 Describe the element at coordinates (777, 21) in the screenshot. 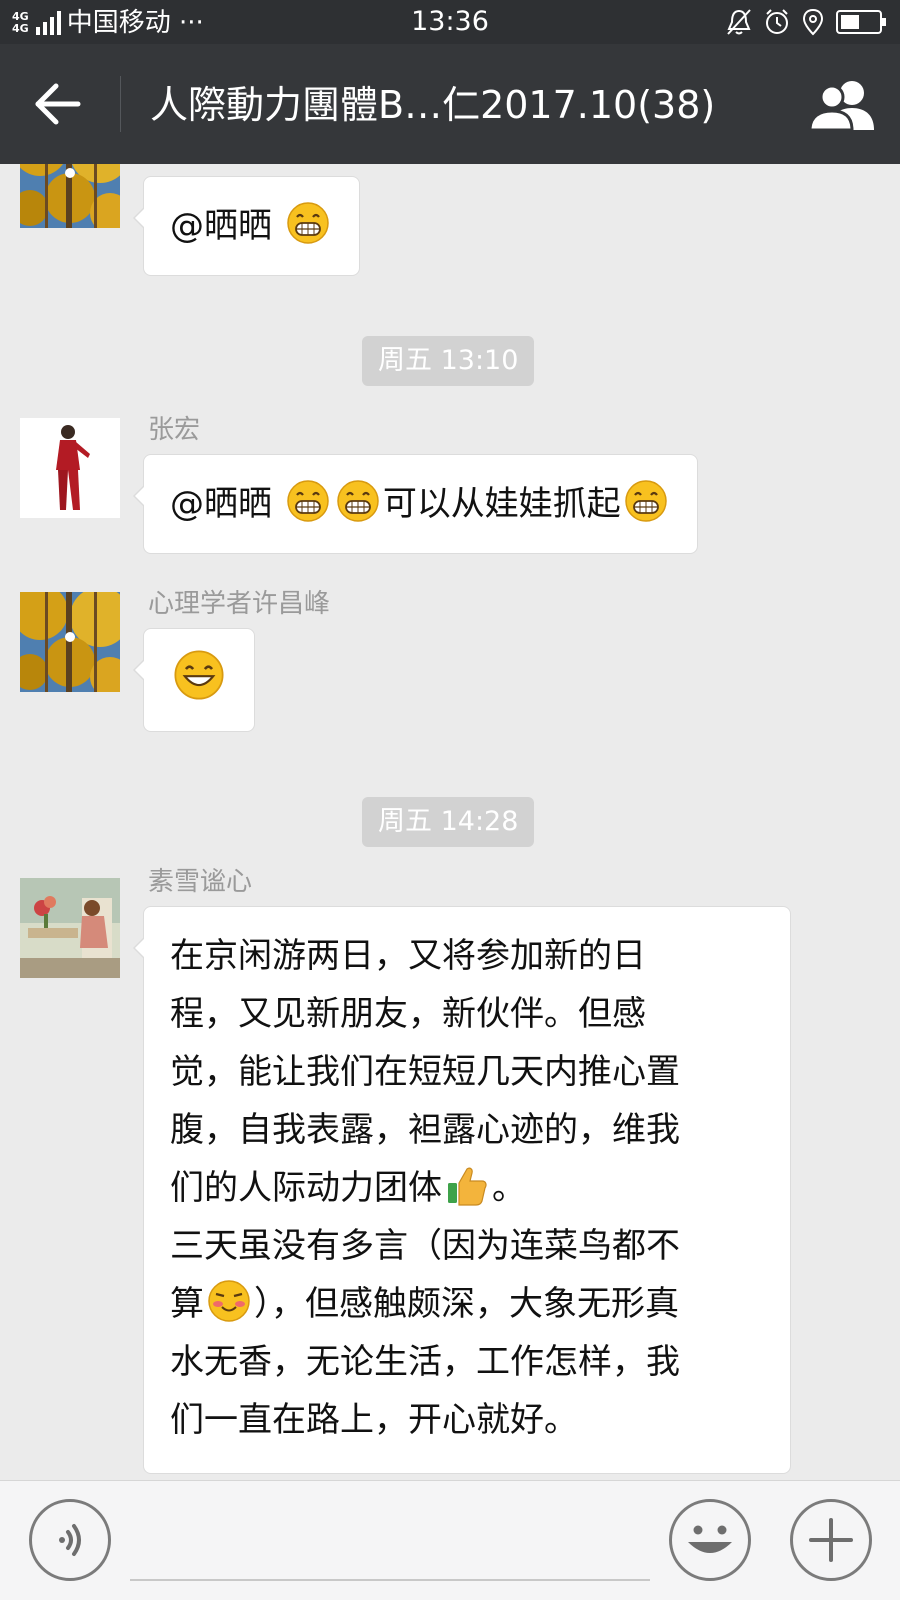

I see `alarm-clock-icon` at that location.